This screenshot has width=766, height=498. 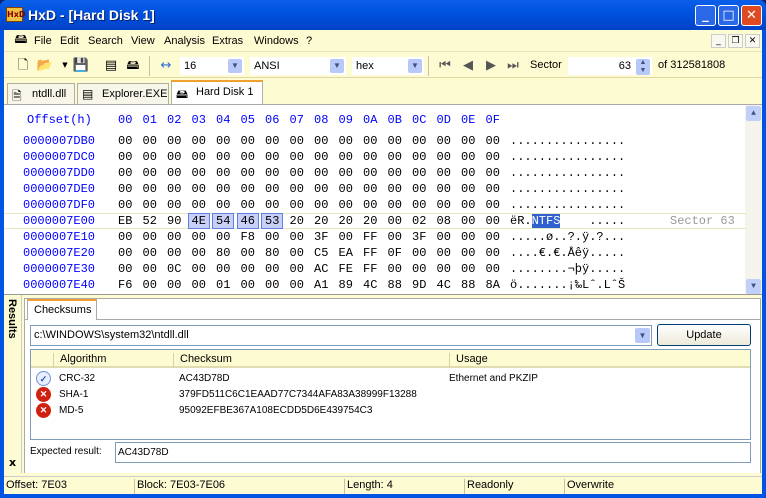 I want to click on menu-edit: Edit, so click(x=69, y=41).